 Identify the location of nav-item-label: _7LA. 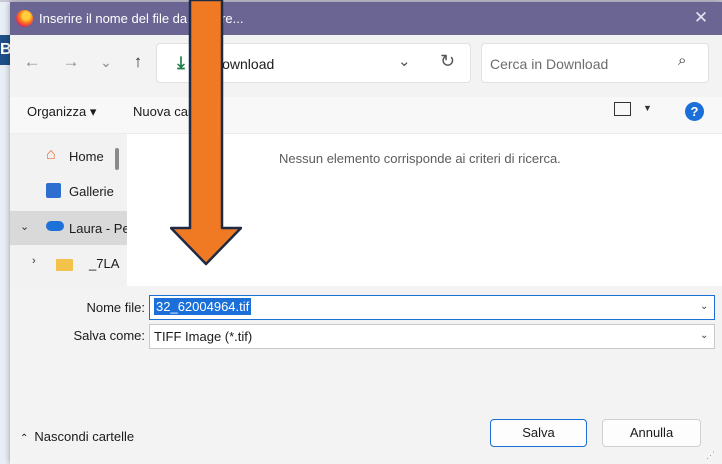
(104, 263).